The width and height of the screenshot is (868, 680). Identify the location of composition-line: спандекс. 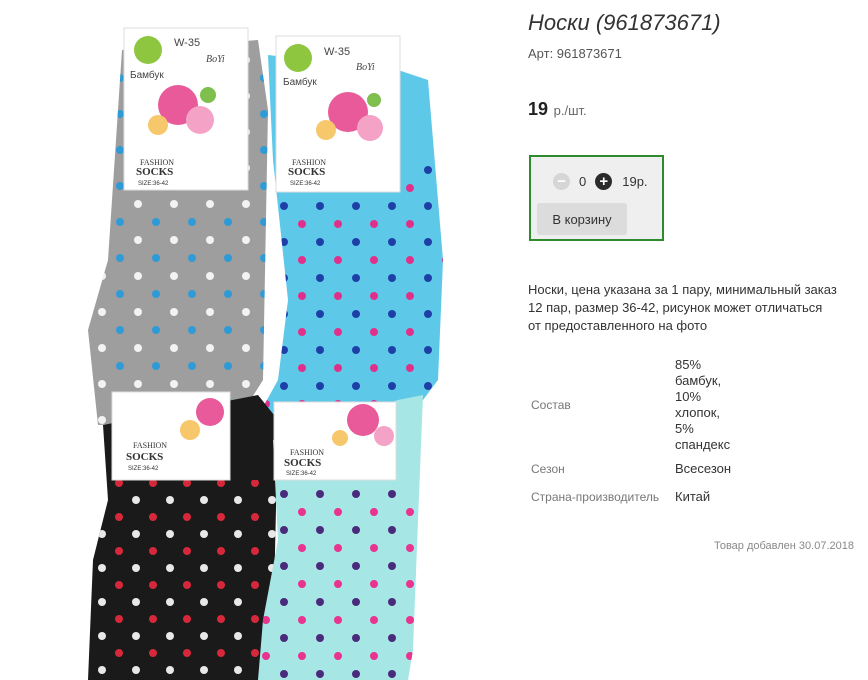
(703, 444).